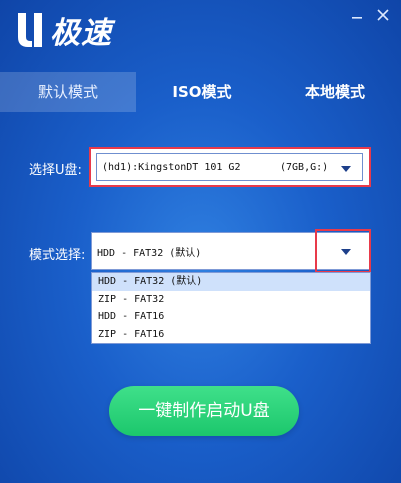 The width and height of the screenshot is (401, 483). I want to click on close-button, so click(383, 15).